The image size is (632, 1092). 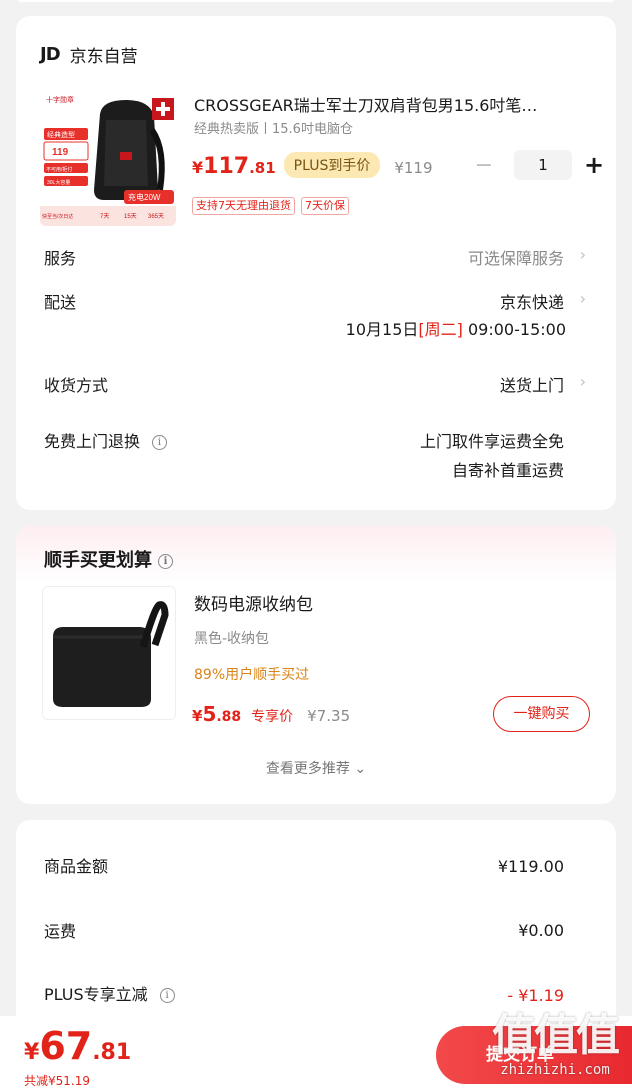 I want to click on price-integer: 117, so click(x=226, y=166).